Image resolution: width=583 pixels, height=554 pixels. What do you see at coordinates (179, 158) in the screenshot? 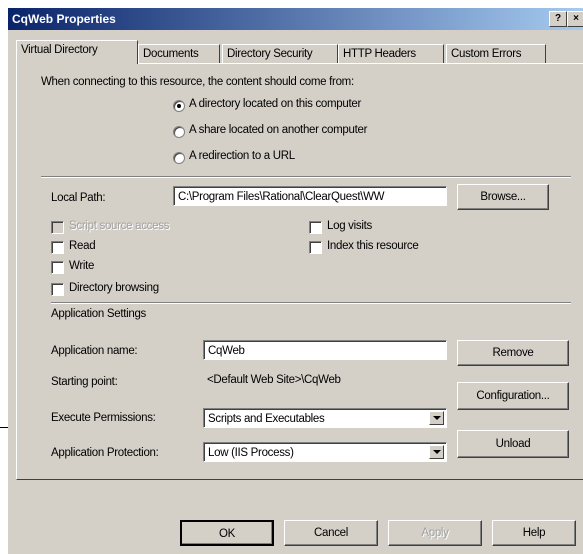
I see `radio-url-redirect` at bounding box center [179, 158].